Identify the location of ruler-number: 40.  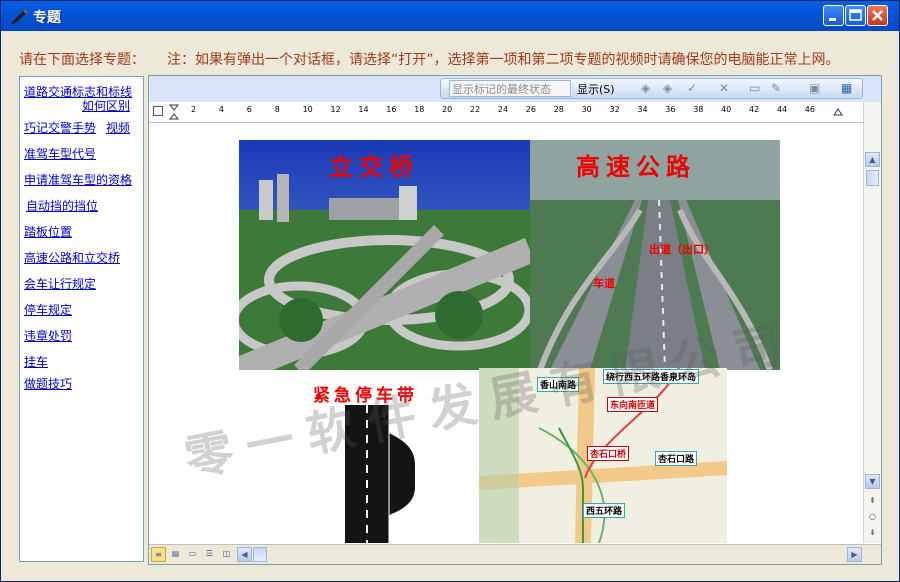
(726, 109).